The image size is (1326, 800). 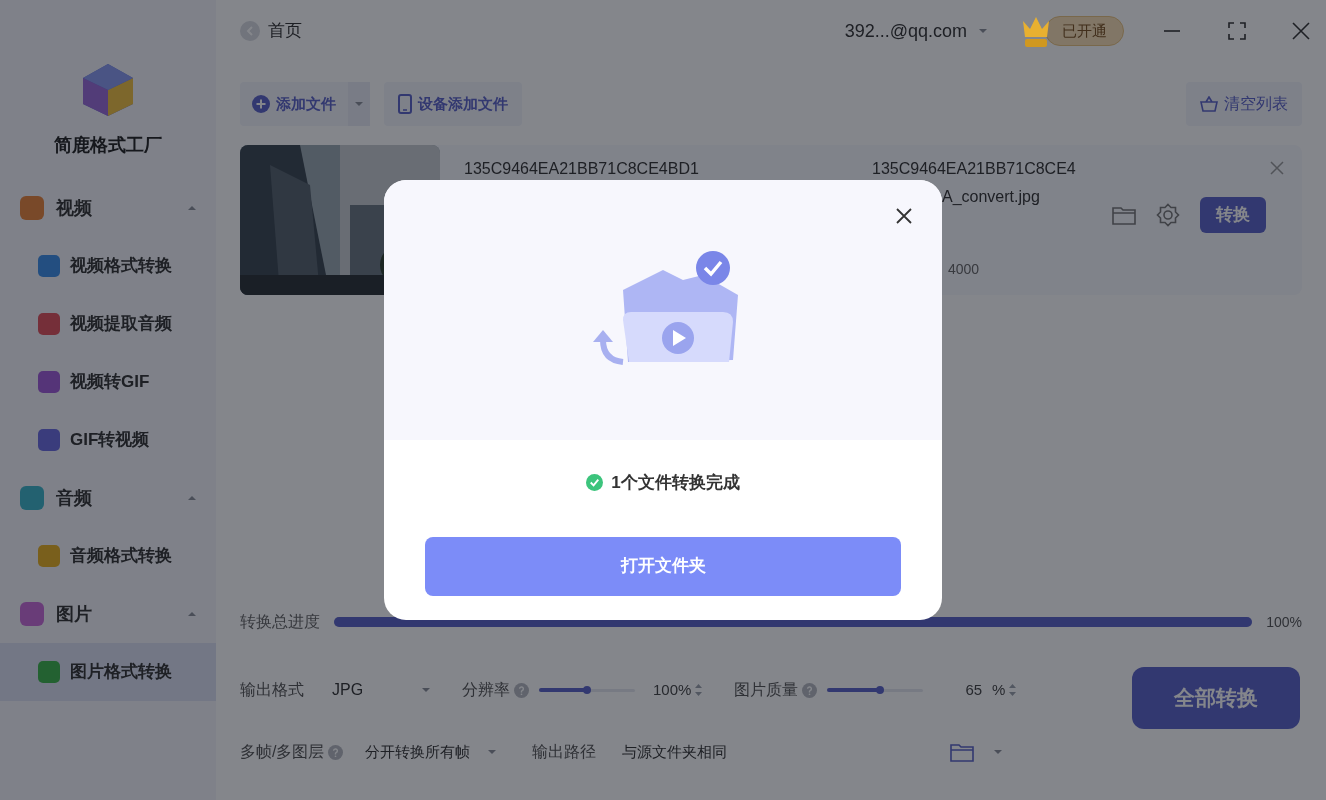 I want to click on resolution-value: 100%, so click(x=672, y=690).